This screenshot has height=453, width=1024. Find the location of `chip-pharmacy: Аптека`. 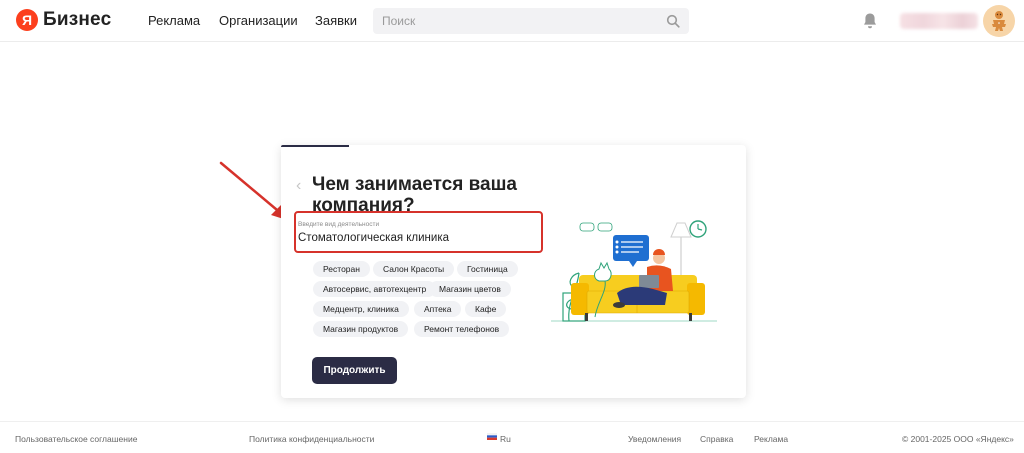

chip-pharmacy: Аптека is located at coordinates (438, 309).